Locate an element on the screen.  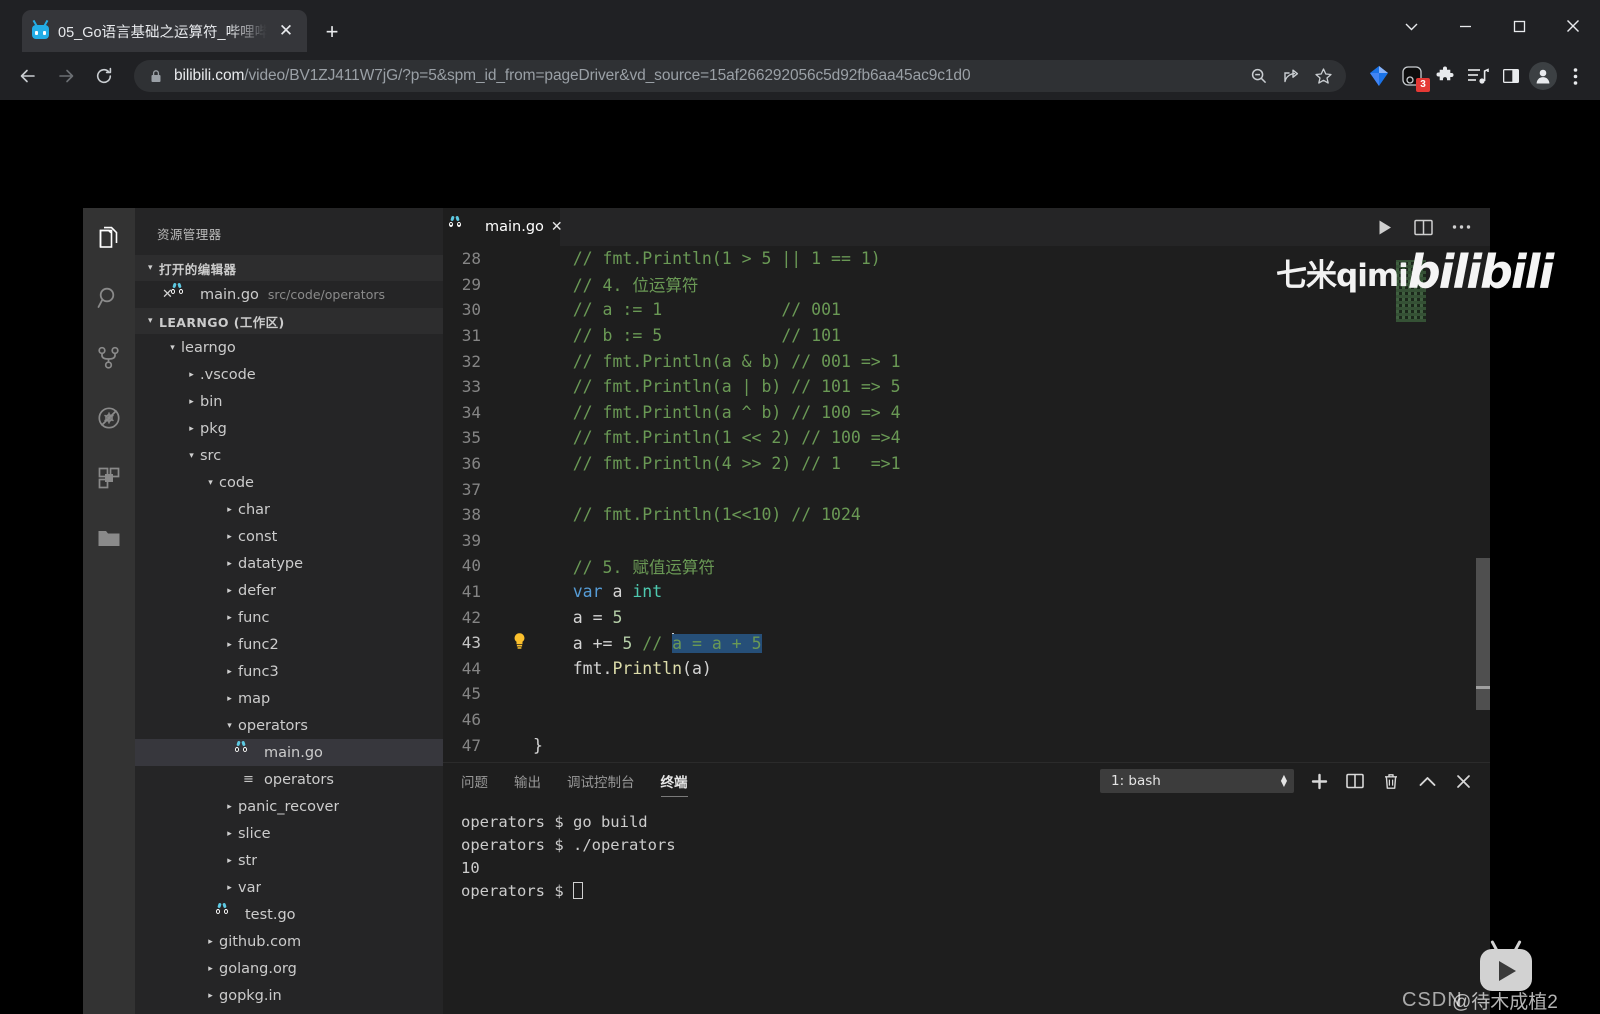
code-line: 33 // fmt.Println(a | b) // 101 => 5 is located at coordinates (966, 387).